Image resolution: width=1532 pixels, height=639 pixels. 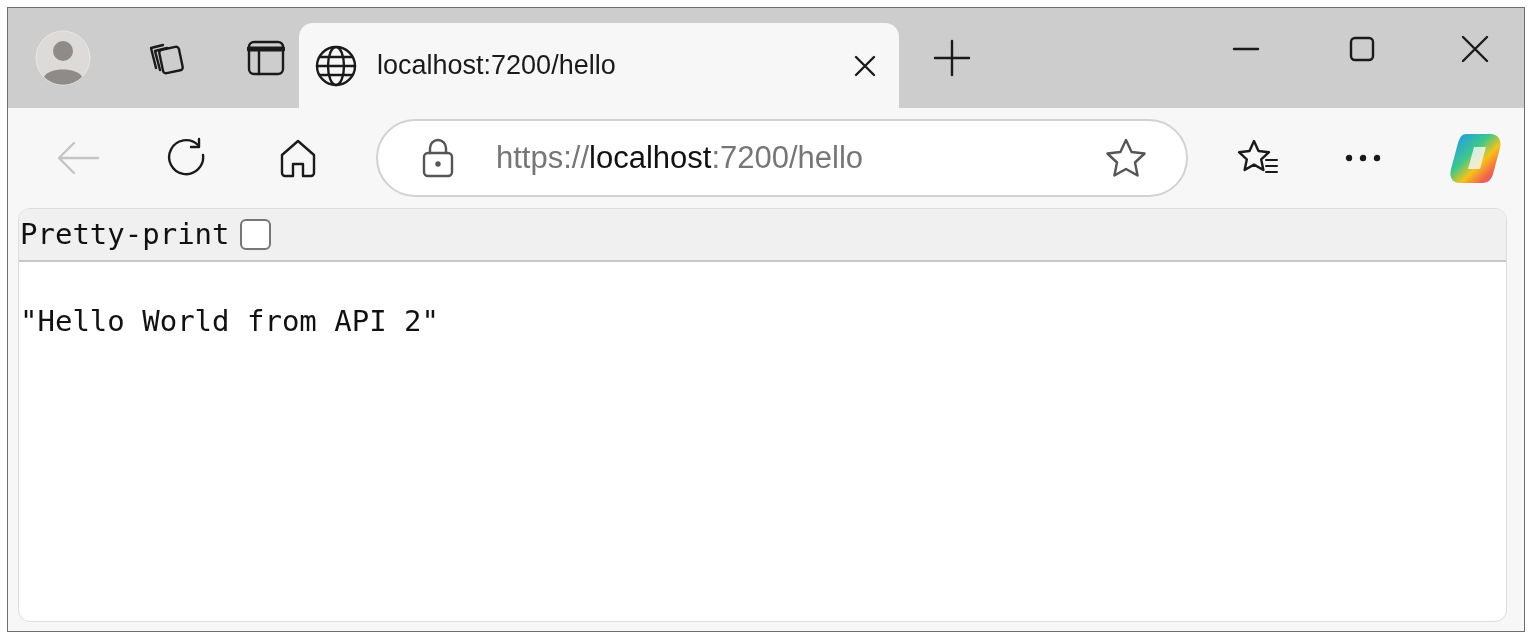 I want to click on tab-title: localhost:7200/hello, so click(x=497, y=66).